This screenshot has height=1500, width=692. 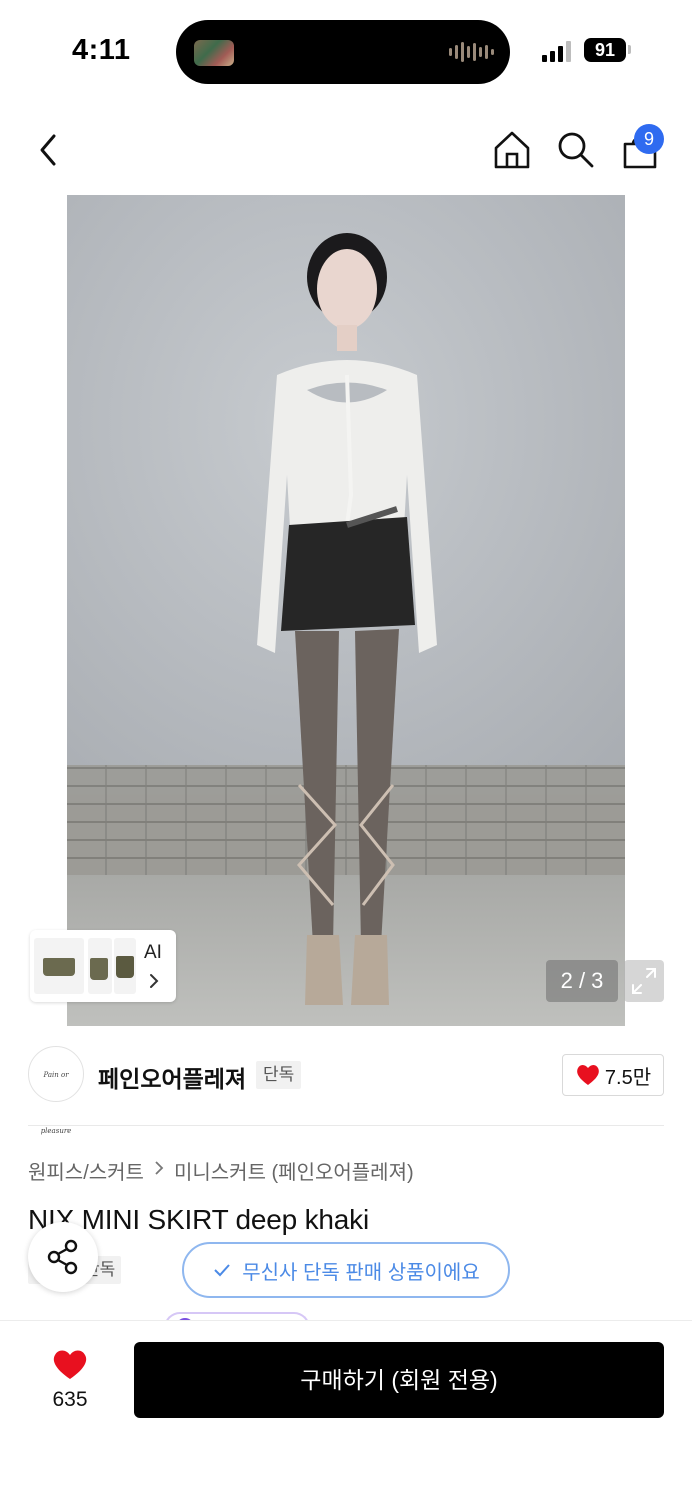 I want to click on divider, so click(x=346, y=1125).